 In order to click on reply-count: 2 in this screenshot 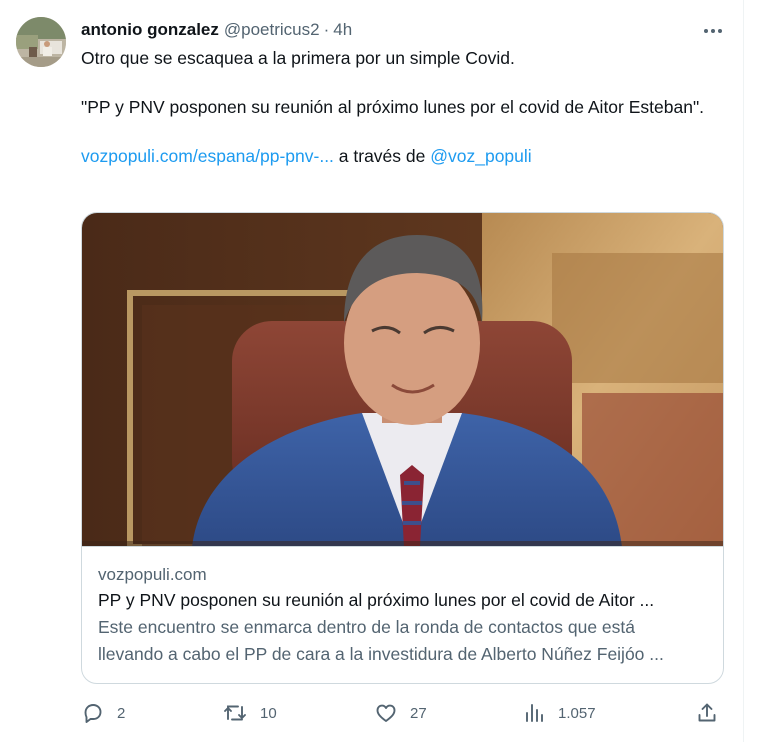, I will do `click(121, 713)`.